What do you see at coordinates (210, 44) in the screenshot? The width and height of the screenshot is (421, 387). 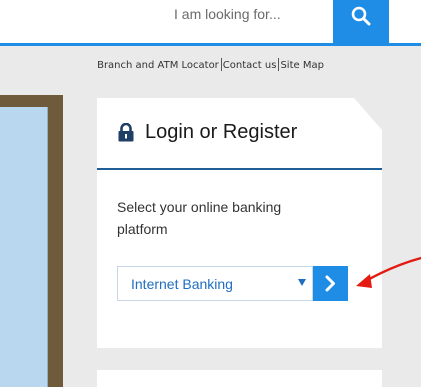 I see `top-bar-accent-line` at bounding box center [210, 44].